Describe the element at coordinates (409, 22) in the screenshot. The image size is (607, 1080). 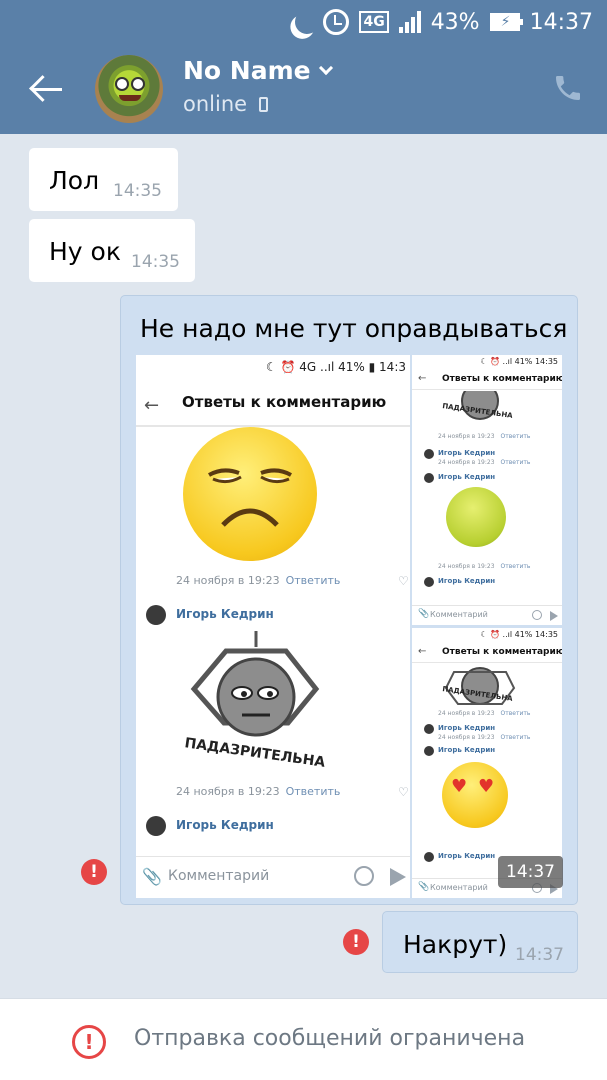
I see `signal-icon` at that location.